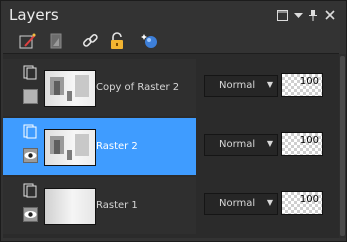 This screenshot has width=347, height=242. What do you see at coordinates (30, 96) in the screenshot?
I see `visibility-hidden-icon` at bounding box center [30, 96].